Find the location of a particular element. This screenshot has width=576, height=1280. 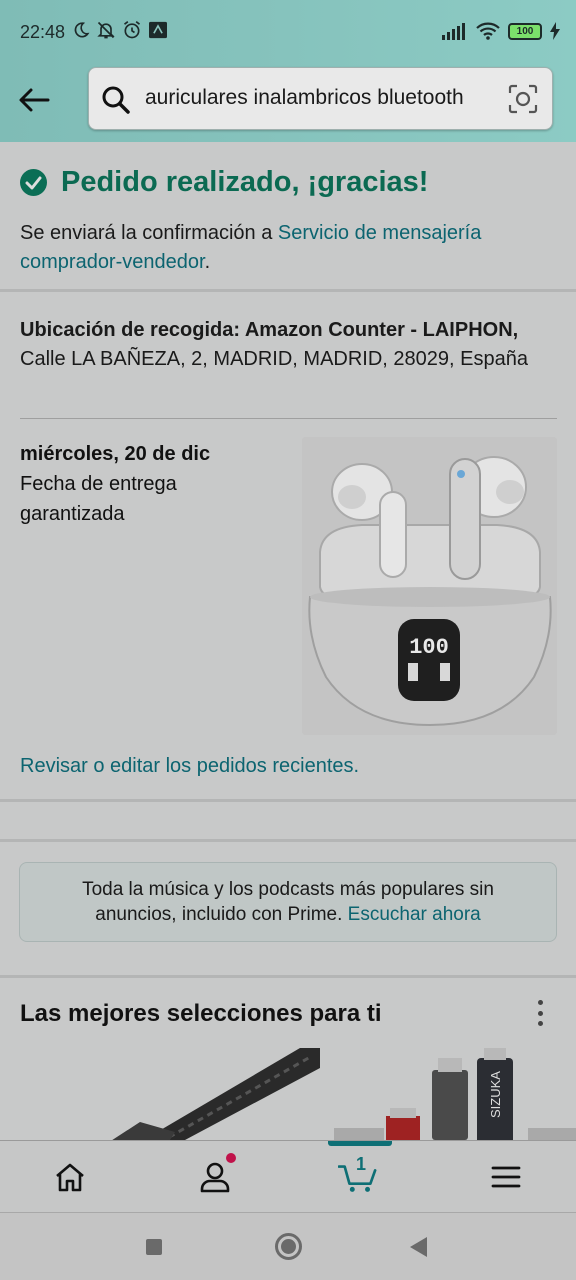

wifi-icon is located at coordinates (488, 31).